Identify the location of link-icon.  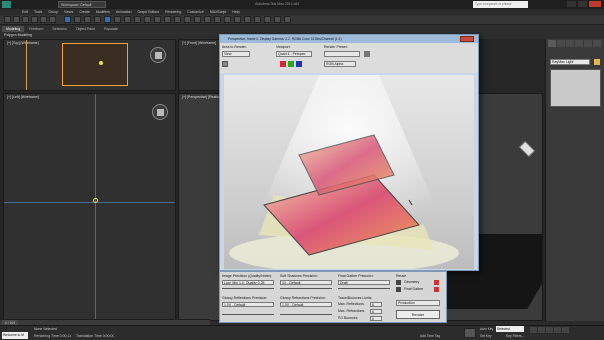
(25, 19).